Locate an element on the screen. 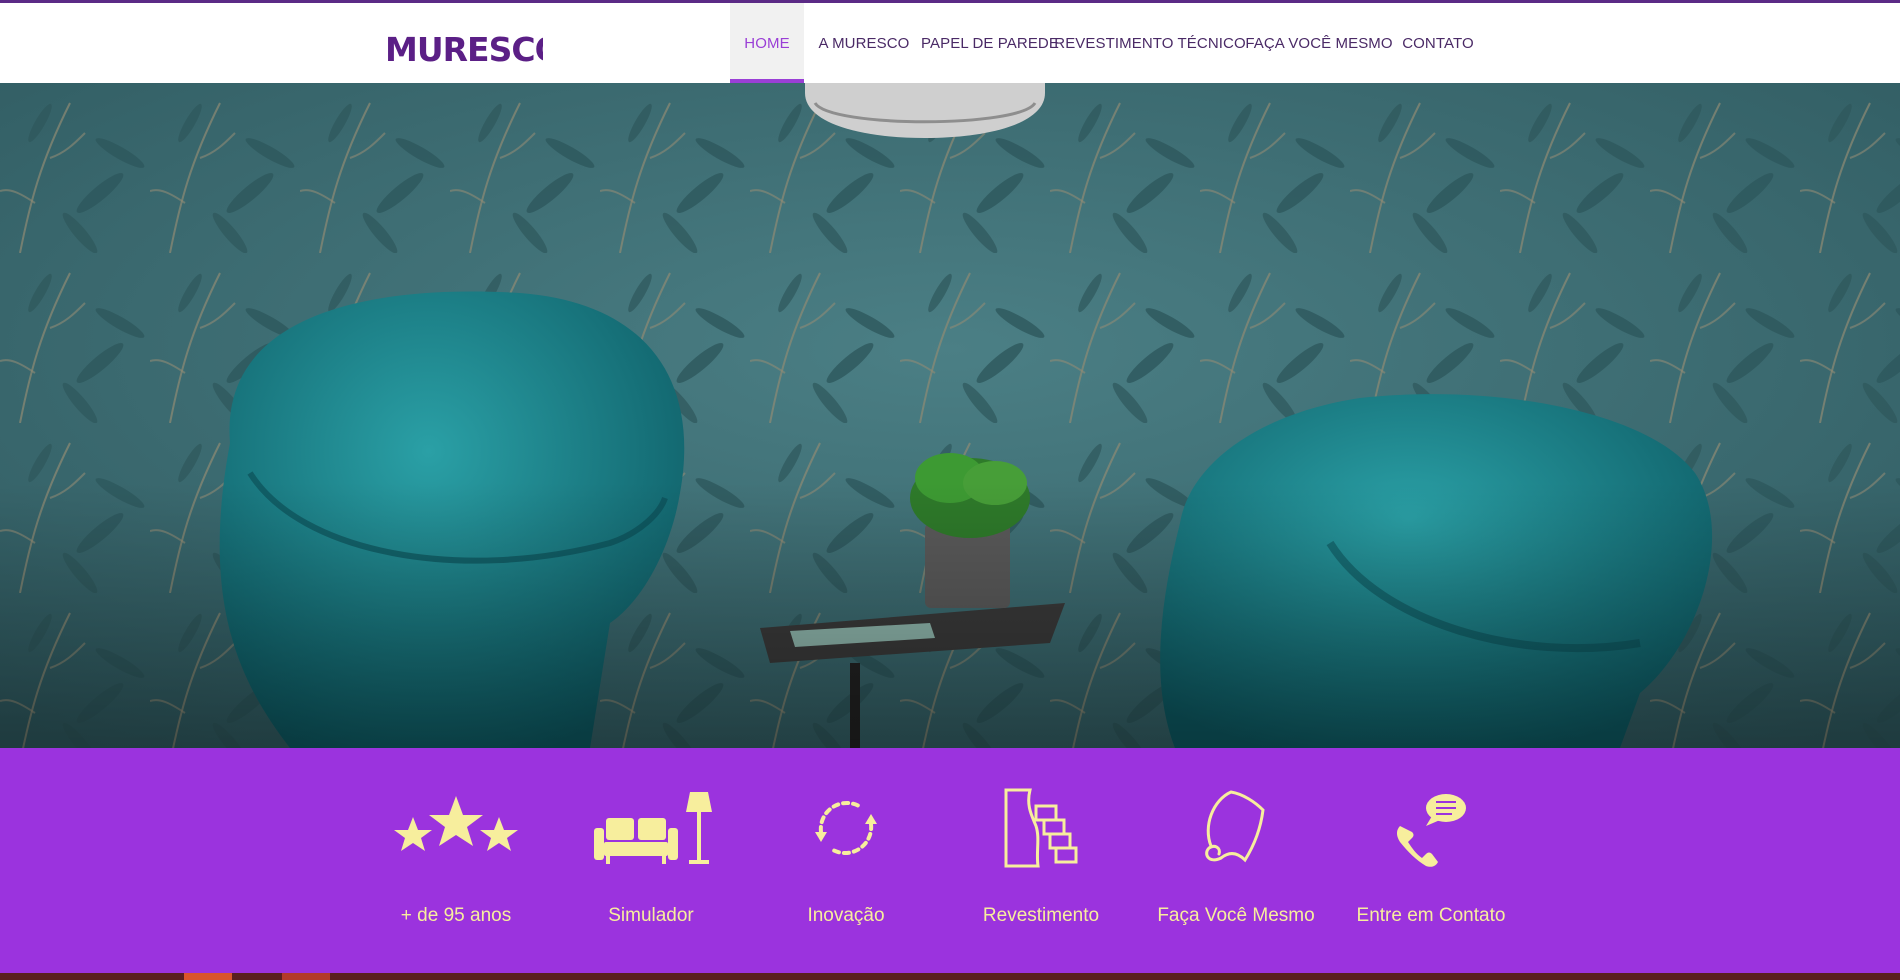 The image size is (1900, 980). nav-item-faca-voce-mesmo: FAÇA VOCÊ MESMO is located at coordinates (1319, 43).